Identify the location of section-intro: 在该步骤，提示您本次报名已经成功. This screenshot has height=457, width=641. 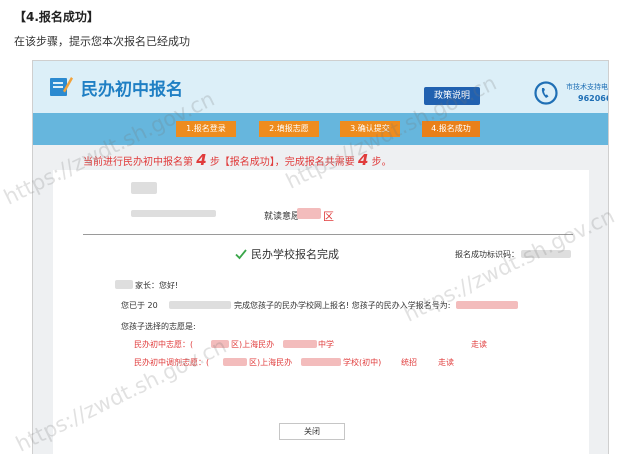
(102, 41).